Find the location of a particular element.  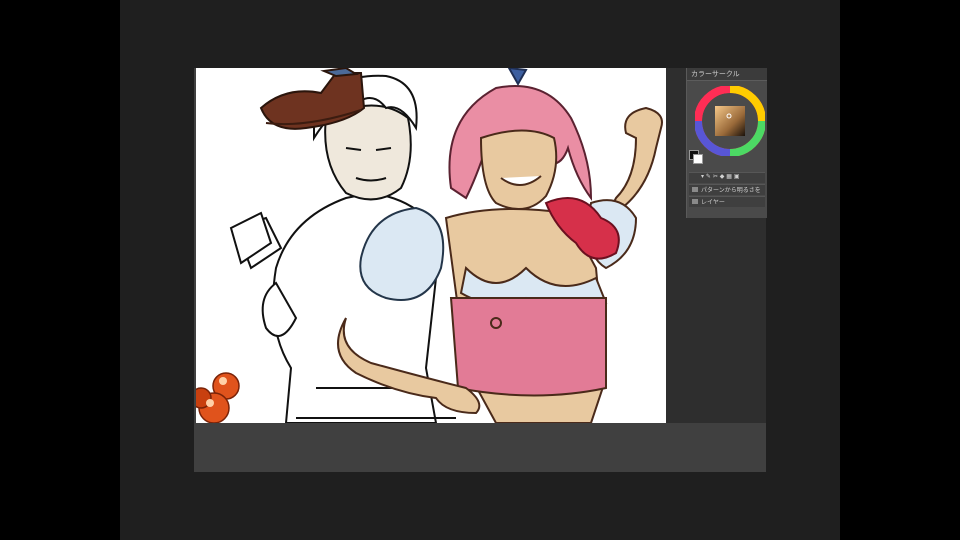

video-top-band is located at coordinates (480, 34).